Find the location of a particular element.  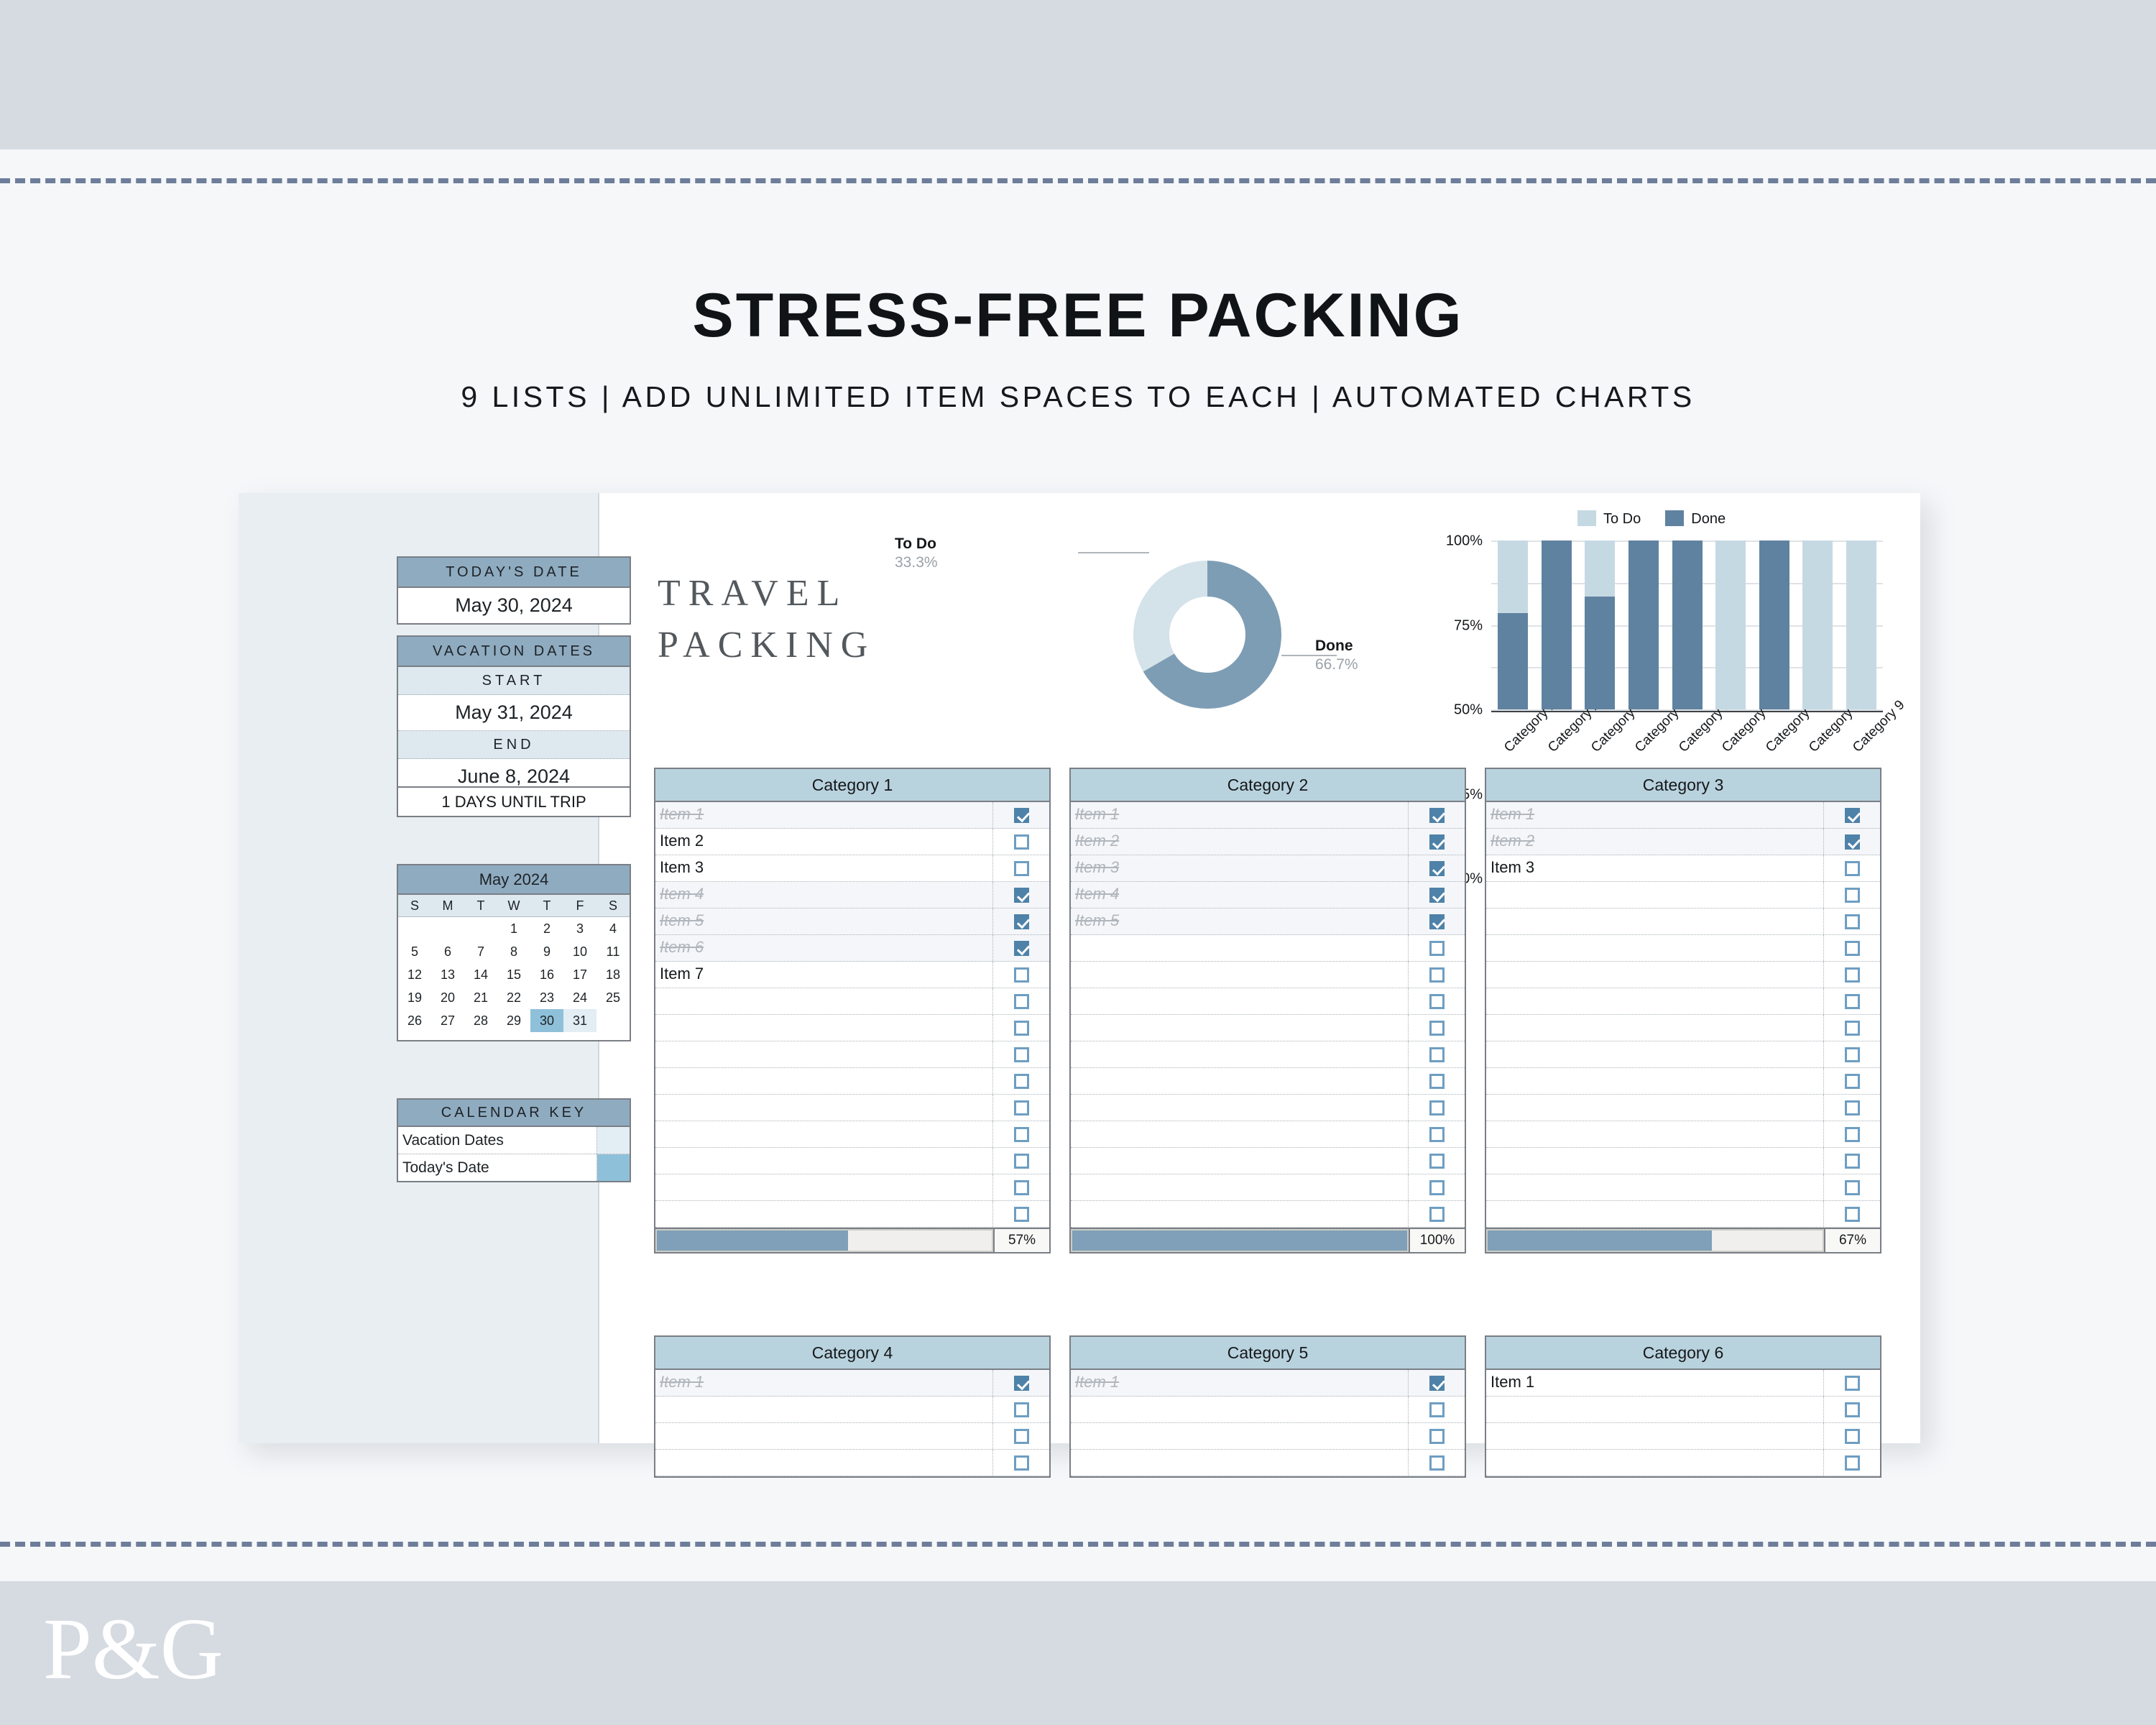

calendar-day-15: 15 is located at coordinates (513, 974).